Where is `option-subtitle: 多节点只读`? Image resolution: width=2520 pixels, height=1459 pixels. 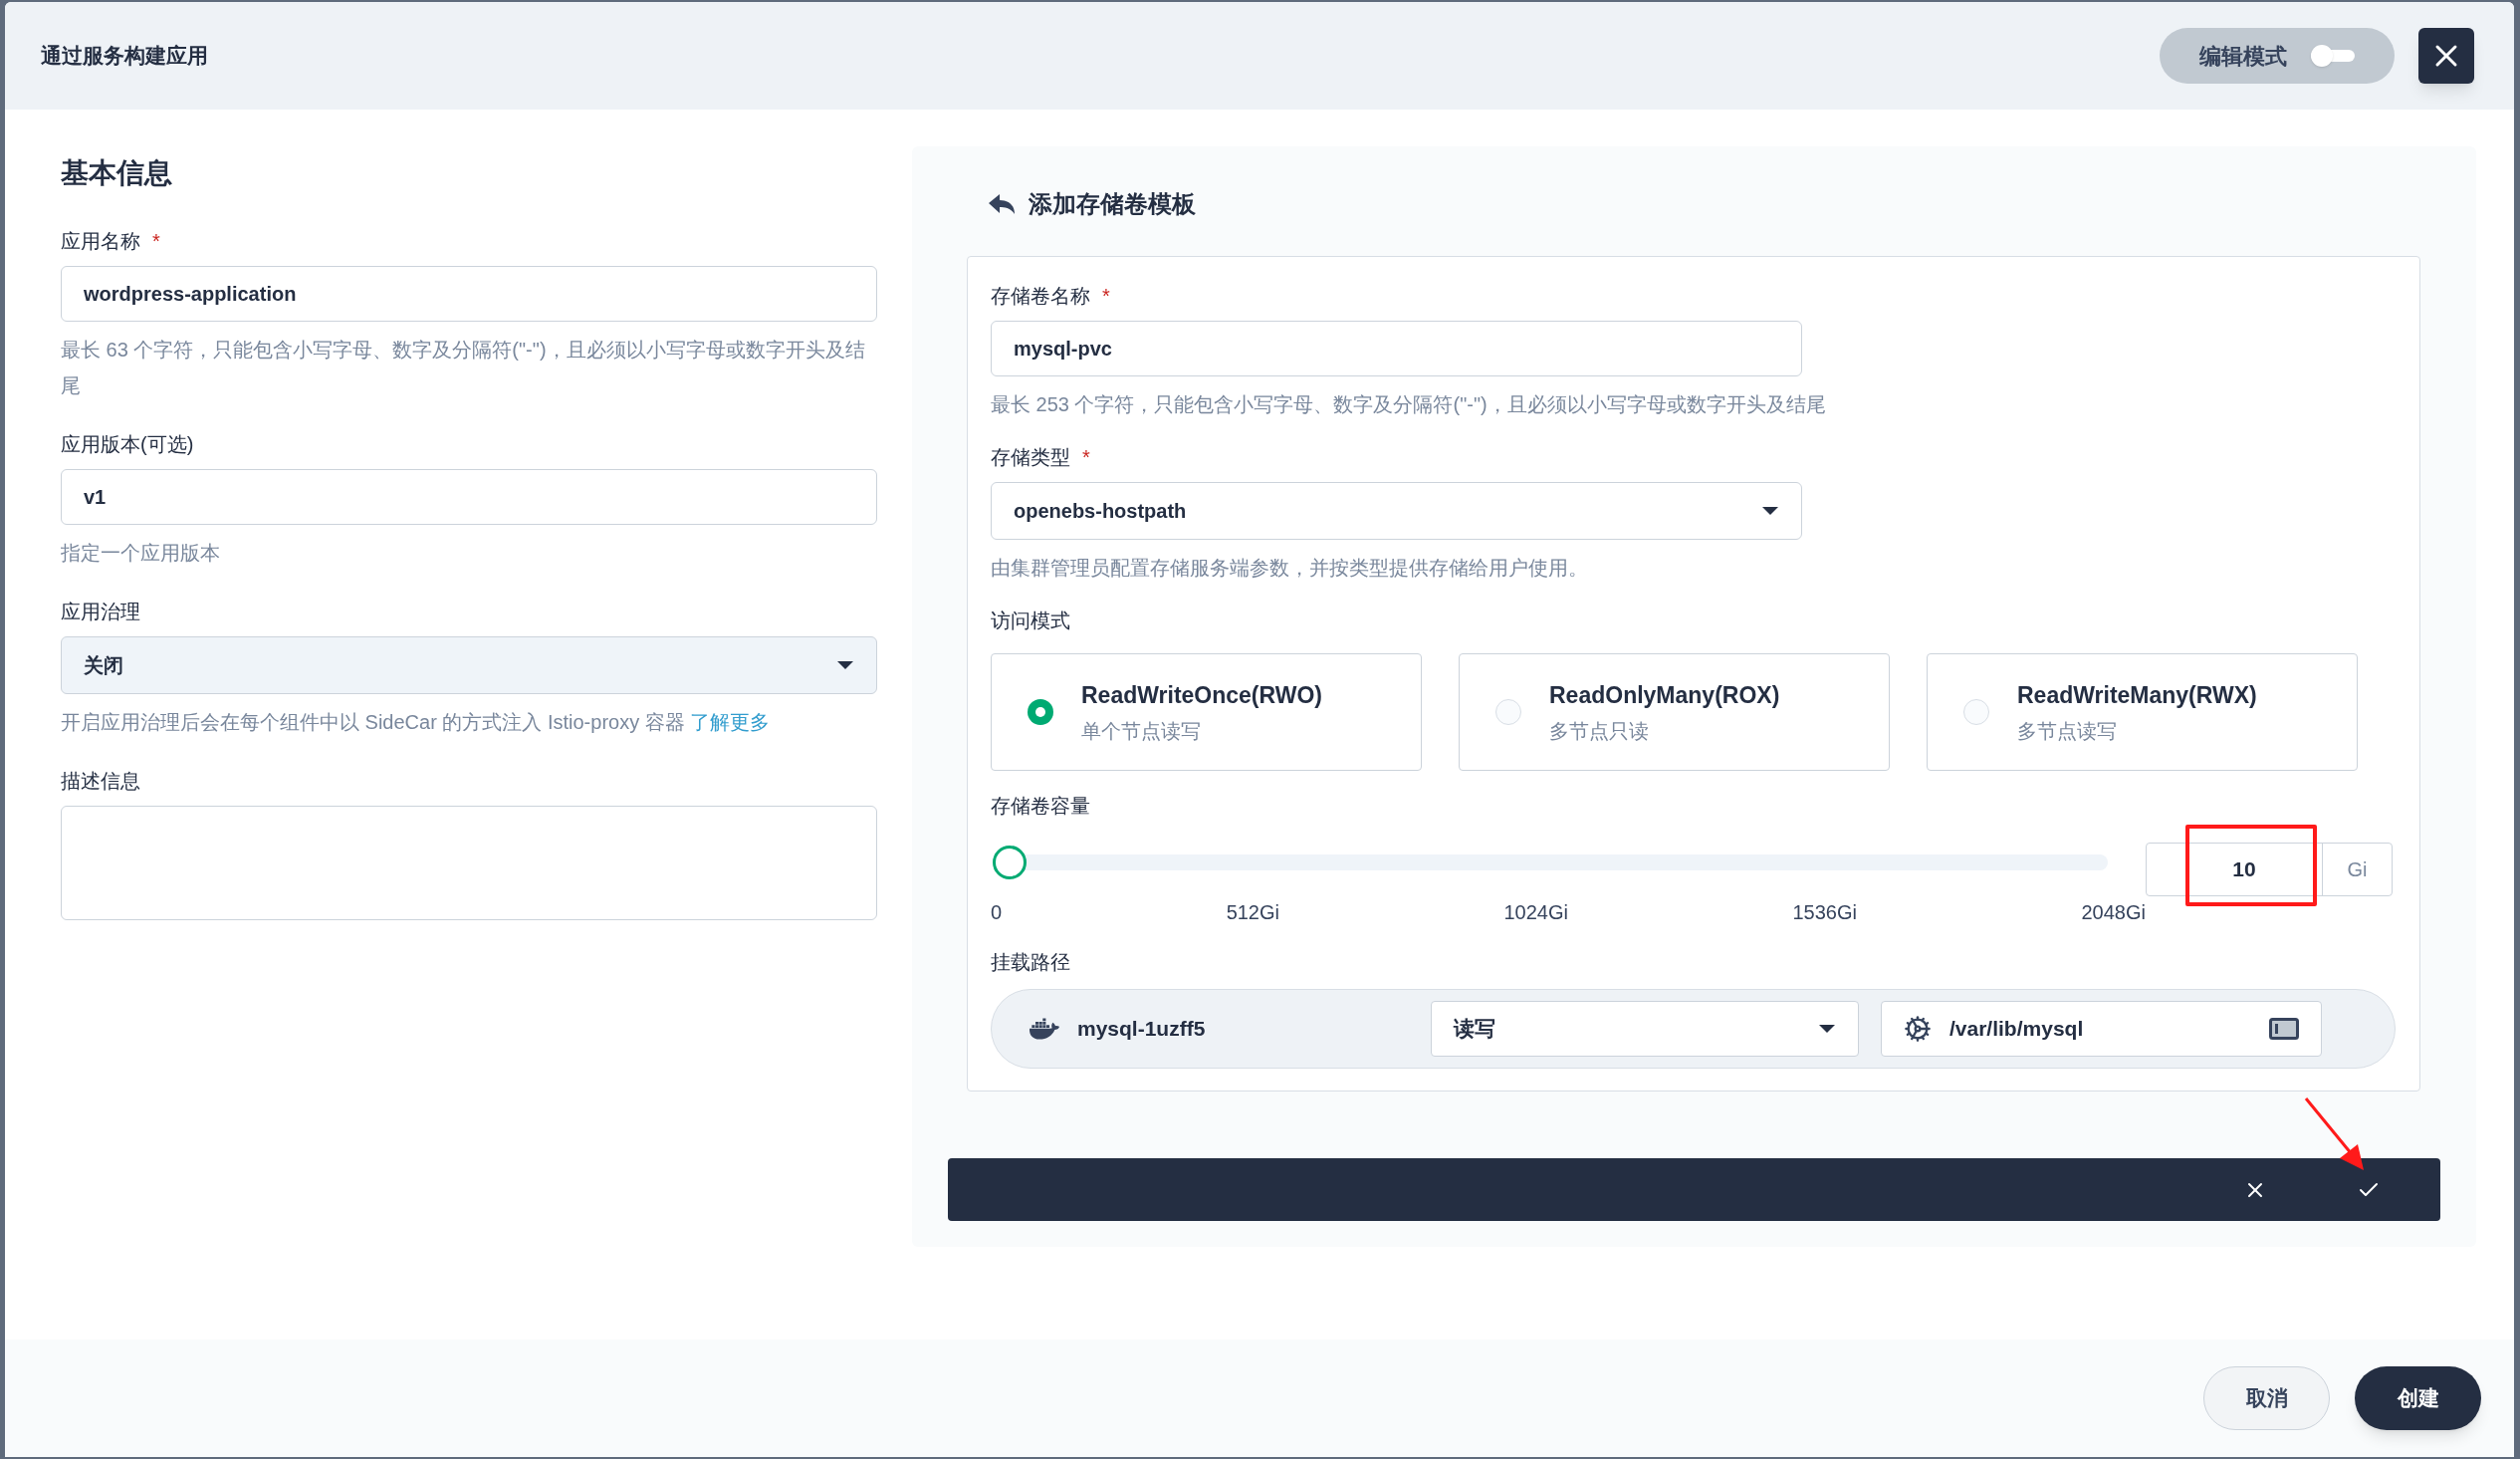 option-subtitle: 多节点只读 is located at coordinates (1599, 732).